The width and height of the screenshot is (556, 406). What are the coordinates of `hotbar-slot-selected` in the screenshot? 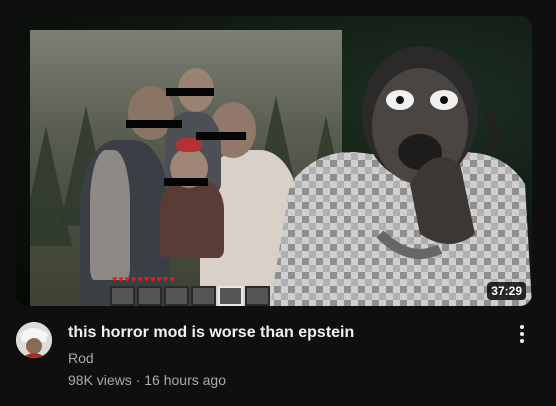 It's located at (230, 296).